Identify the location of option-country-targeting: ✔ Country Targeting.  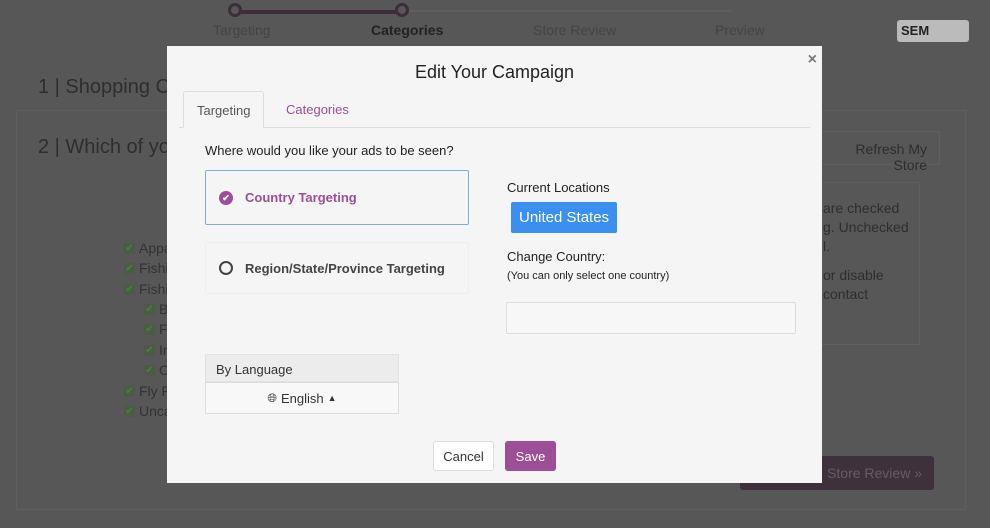
(337, 197).